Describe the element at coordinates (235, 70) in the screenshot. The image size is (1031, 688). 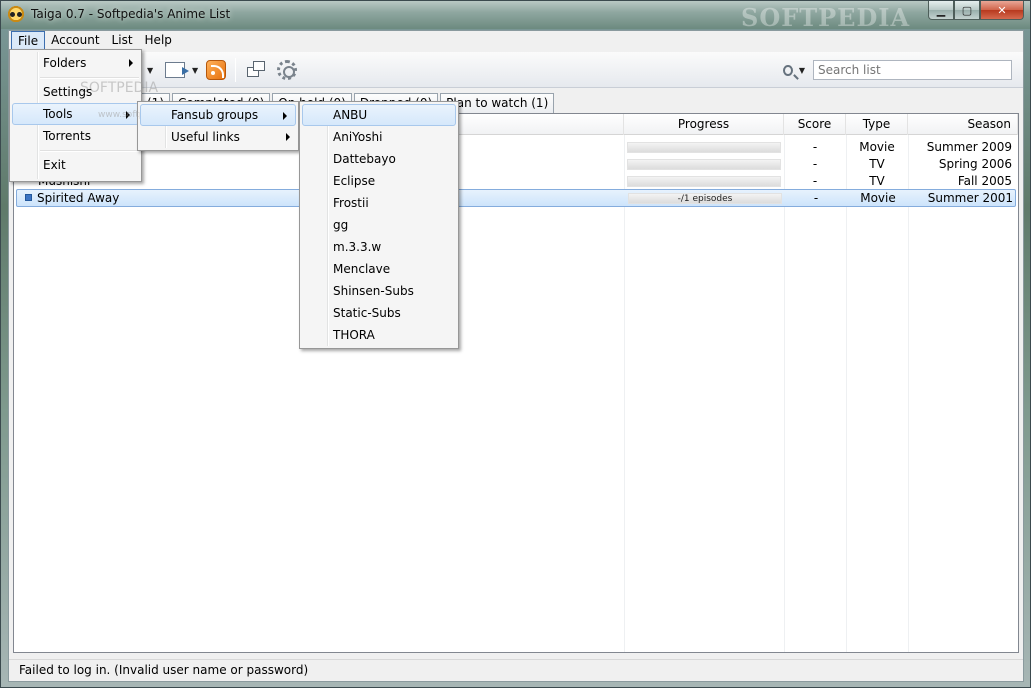
I see `toolbar-separator` at that location.